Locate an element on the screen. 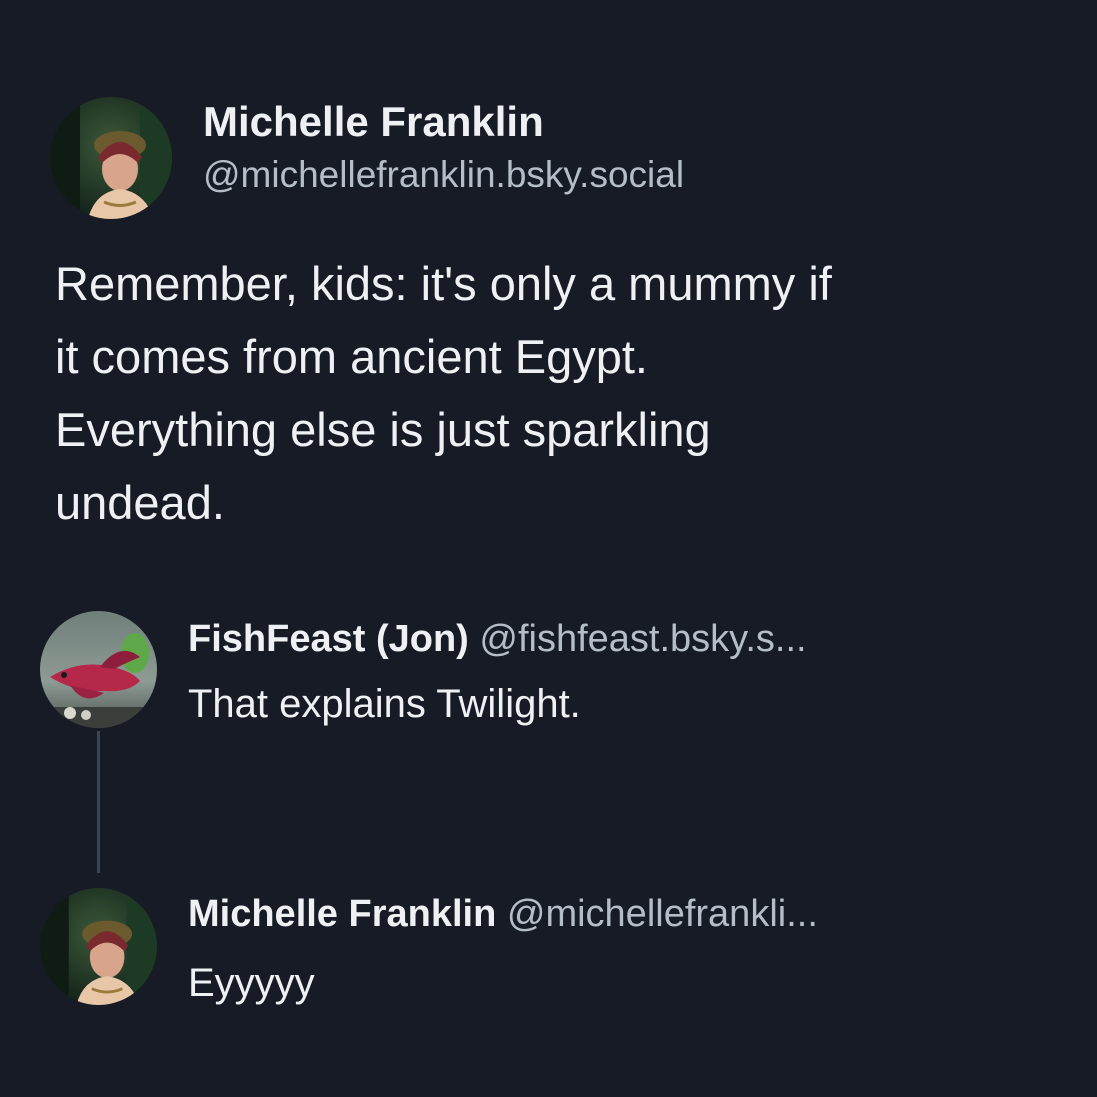 The width and height of the screenshot is (1097, 1097). reply-text: That explains Twilight. is located at coordinates (384, 704).